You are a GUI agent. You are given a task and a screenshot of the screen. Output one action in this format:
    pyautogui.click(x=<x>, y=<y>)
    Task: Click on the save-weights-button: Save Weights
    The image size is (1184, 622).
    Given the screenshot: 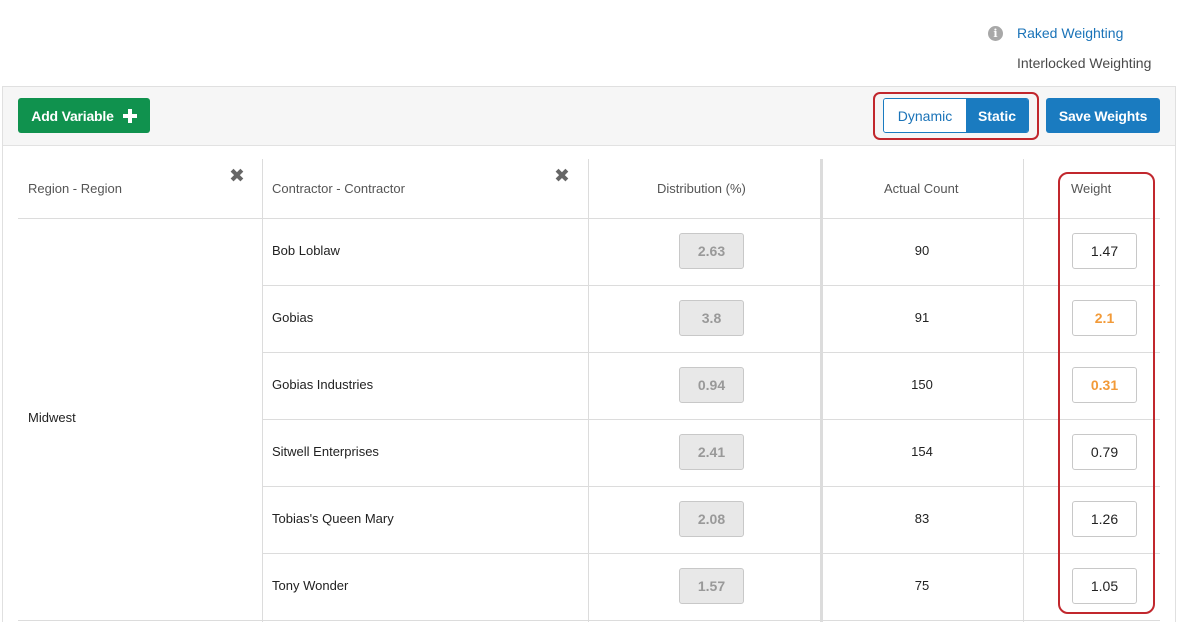 What is the action you would take?
    pyautogui.click(x=1103, y=115)
    